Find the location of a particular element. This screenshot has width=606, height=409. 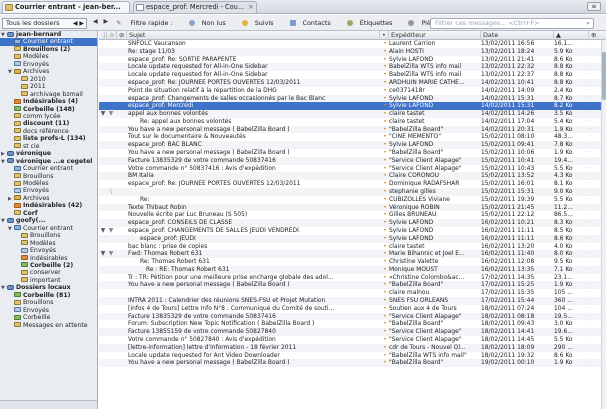

folder-item: Indésirables (42) is located at coordinates (48, 205).